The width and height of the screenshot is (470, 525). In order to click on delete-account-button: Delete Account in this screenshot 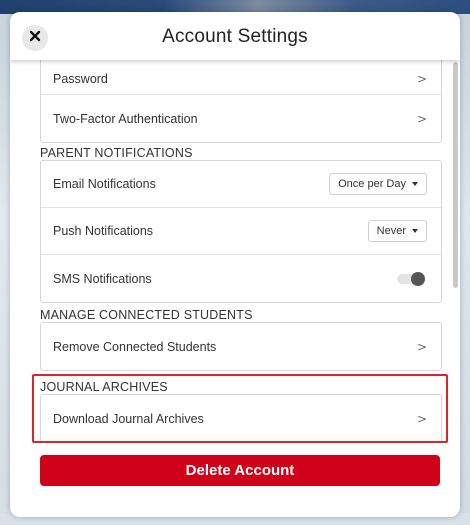, I will do `click(240, 470)`.